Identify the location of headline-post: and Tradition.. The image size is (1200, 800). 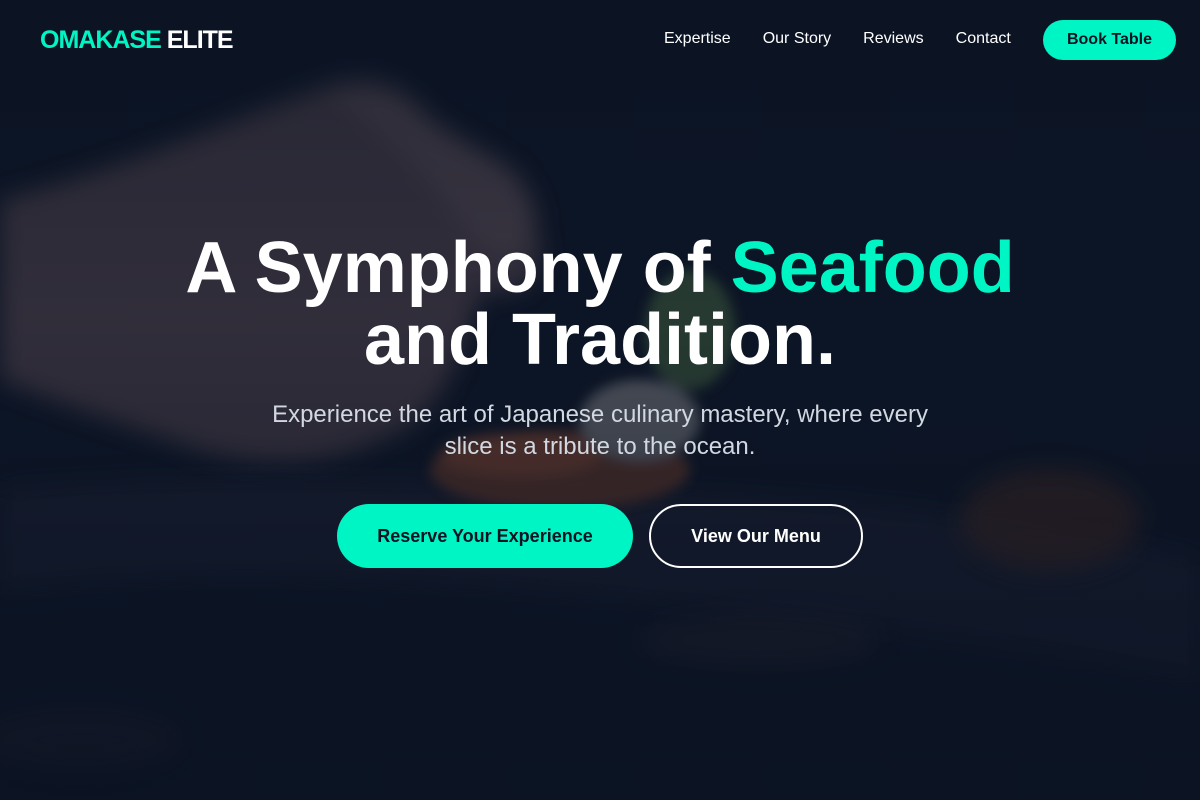
(599, 340).